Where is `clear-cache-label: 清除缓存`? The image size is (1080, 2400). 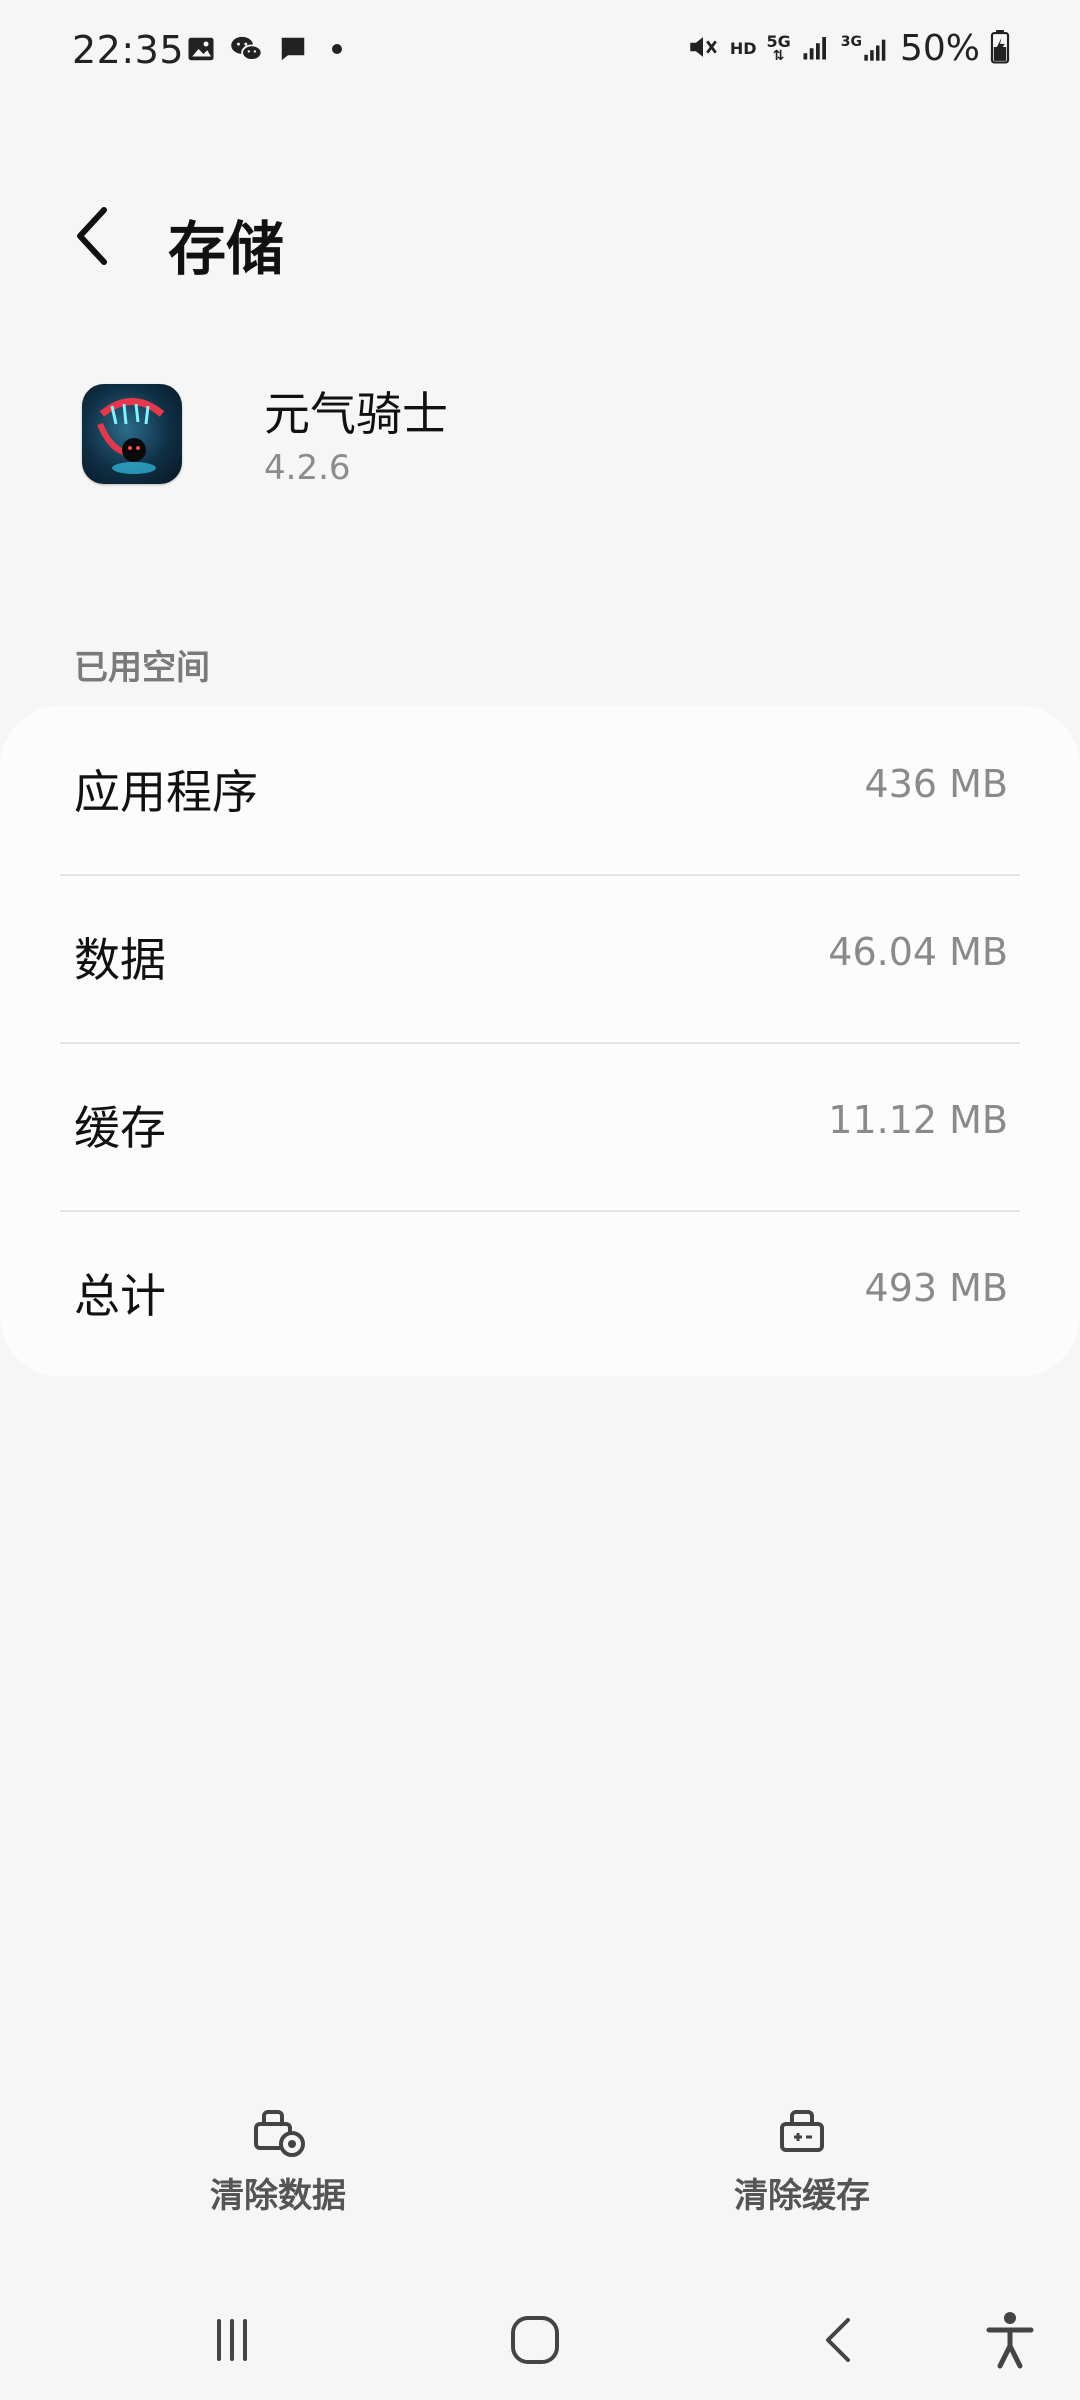
clear-cache-label: 清除缓存 is located at coordinates (802, 2196).